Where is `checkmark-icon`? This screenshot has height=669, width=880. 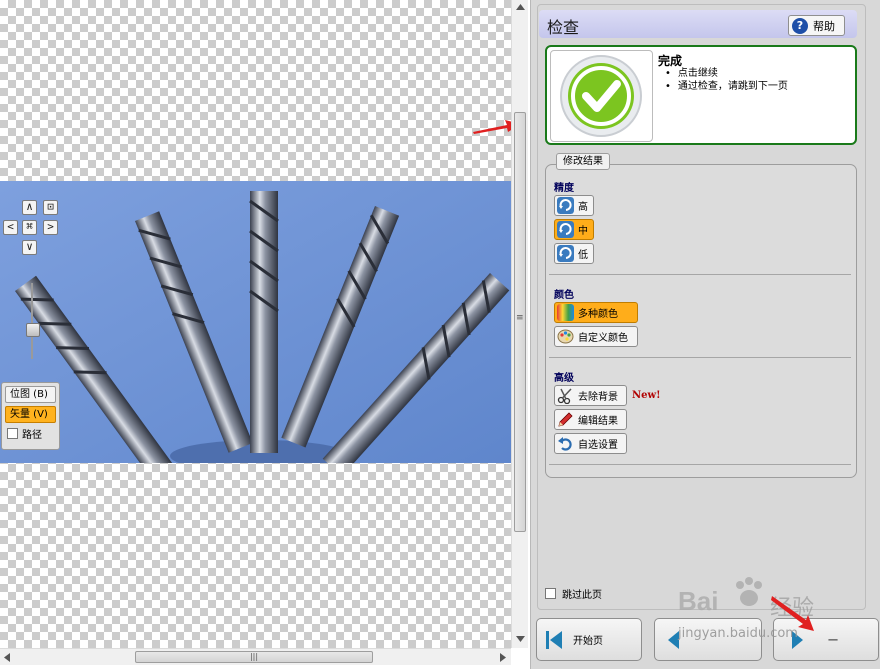
checkmark-icon is located at coordinates (601, 96).